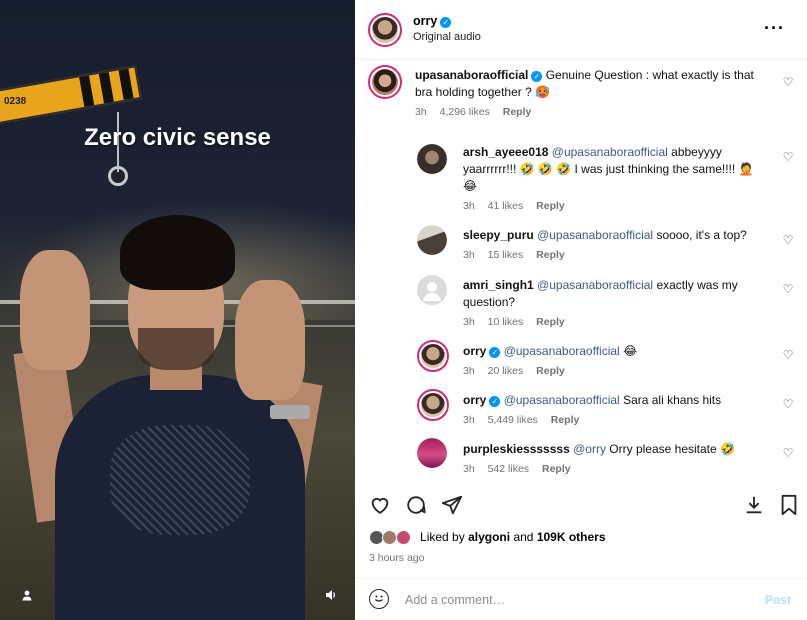 The height and width of the screenshot is (620, 807). Describe the element at coordinates (506, 206) in the screenshot. I see `comment-likes: 41 likes` at that location.